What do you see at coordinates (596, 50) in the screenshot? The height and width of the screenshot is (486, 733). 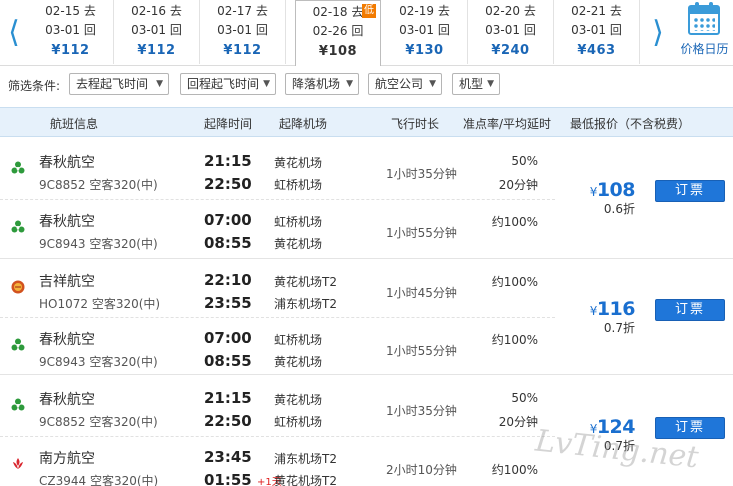 I see `date-price: ¥463` at bounding box center [596, 50].